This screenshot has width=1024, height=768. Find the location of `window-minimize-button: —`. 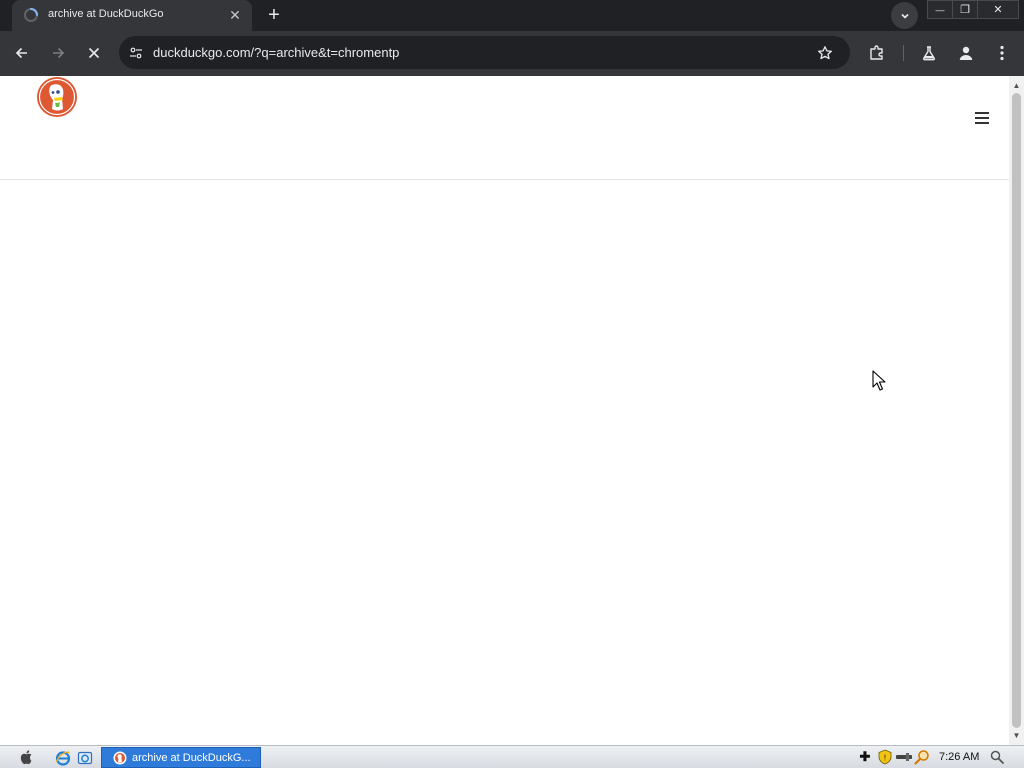

window-minimize-button: — is located at coordinates (940, 9).